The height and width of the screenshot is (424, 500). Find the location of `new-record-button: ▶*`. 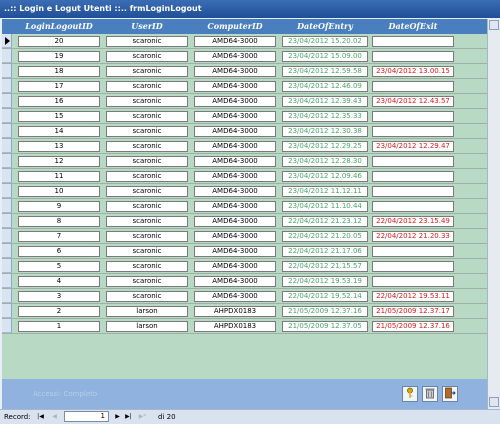

new-record-button: ▶* is located at coordinates (142, 416).